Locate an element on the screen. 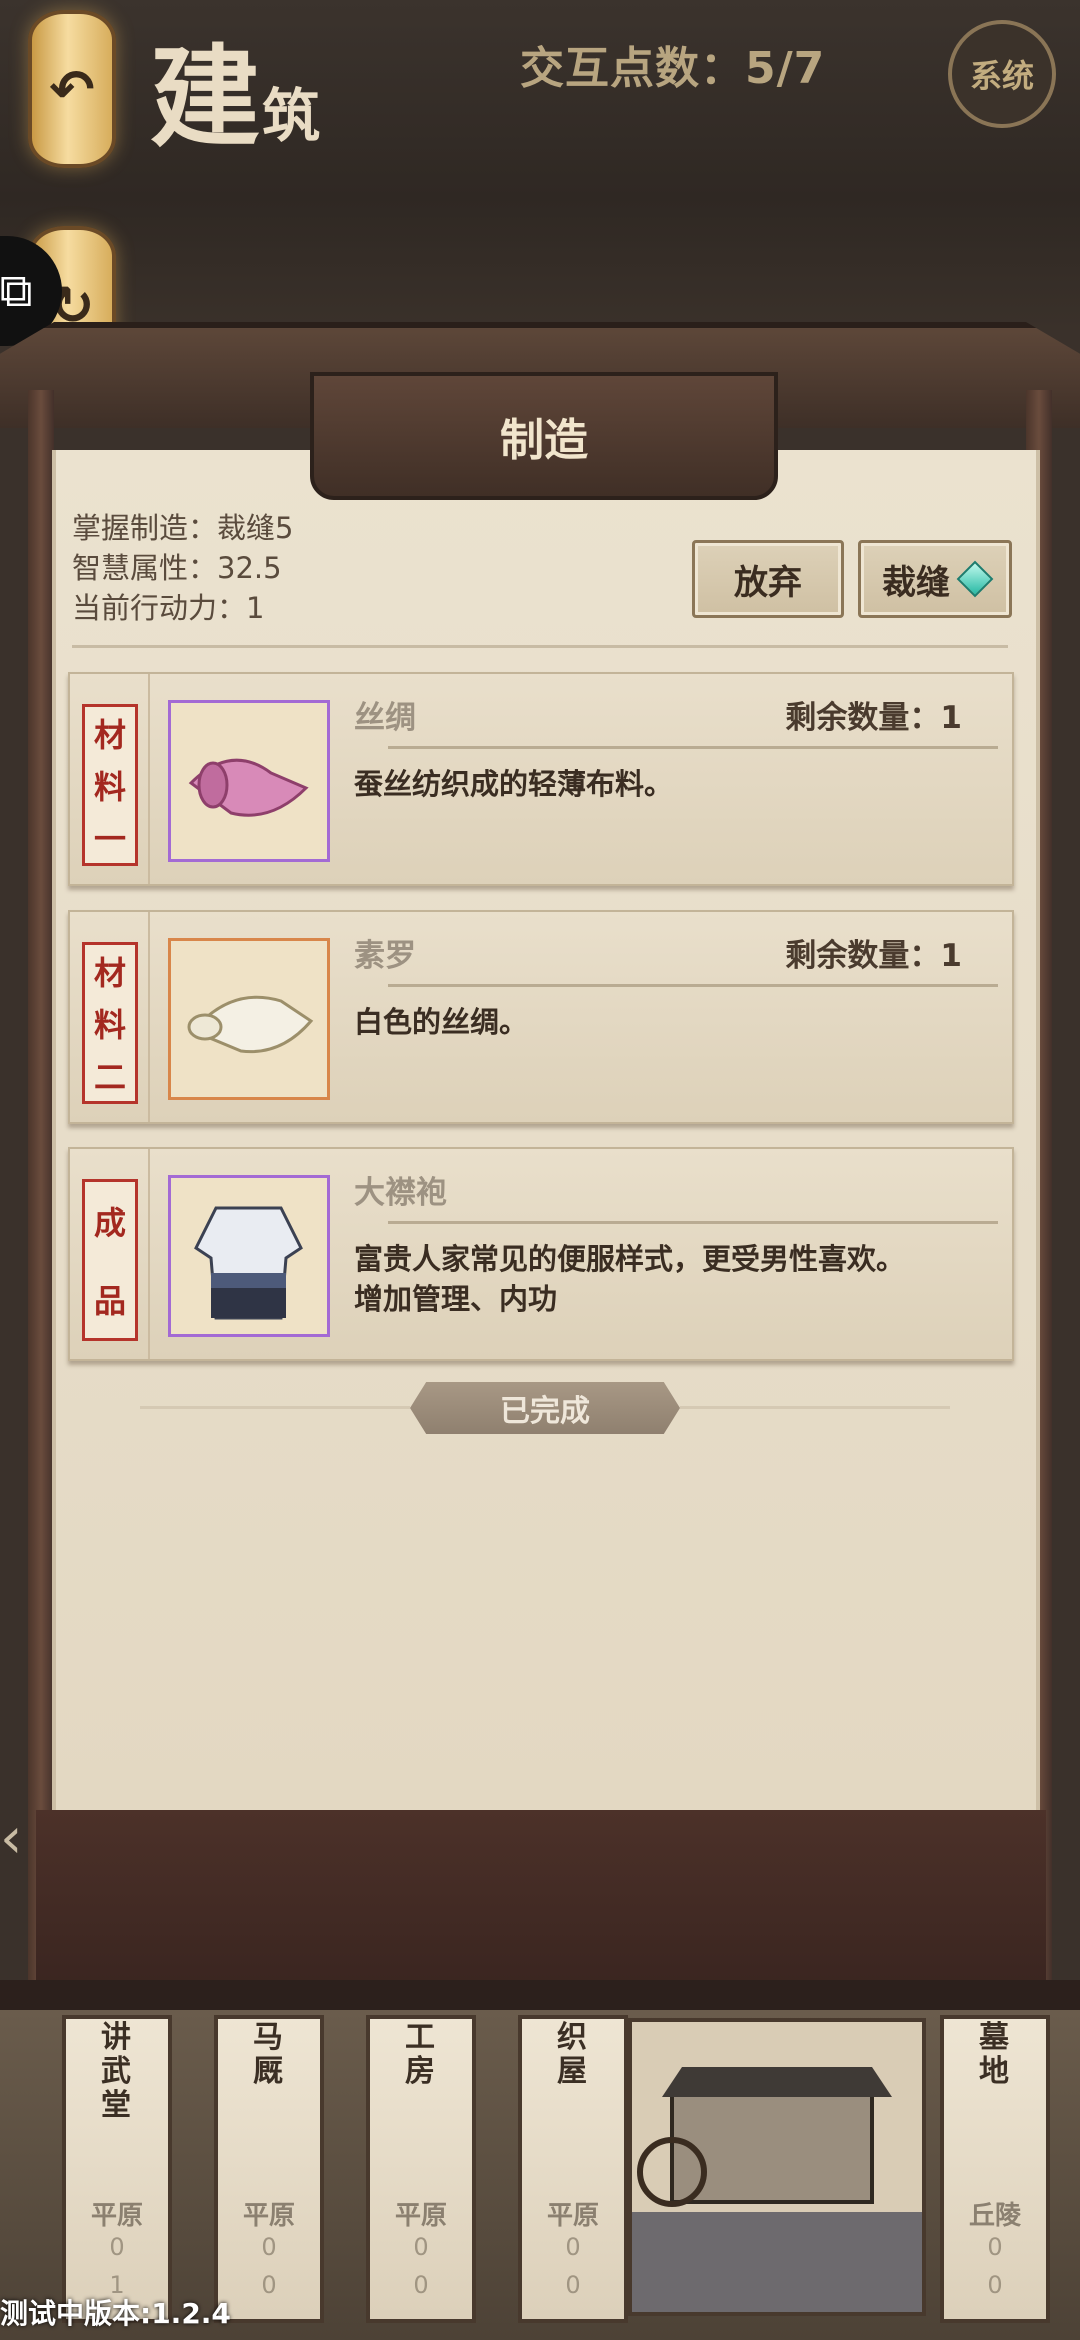 Image resolution: width=1080 pixels, height=2340 pixels. product-card: 成 品 大襟袍 富贵人家常见的便服样式，更受男性喜欢。 增加管理、内功 is located at coordinates (541, 1254).